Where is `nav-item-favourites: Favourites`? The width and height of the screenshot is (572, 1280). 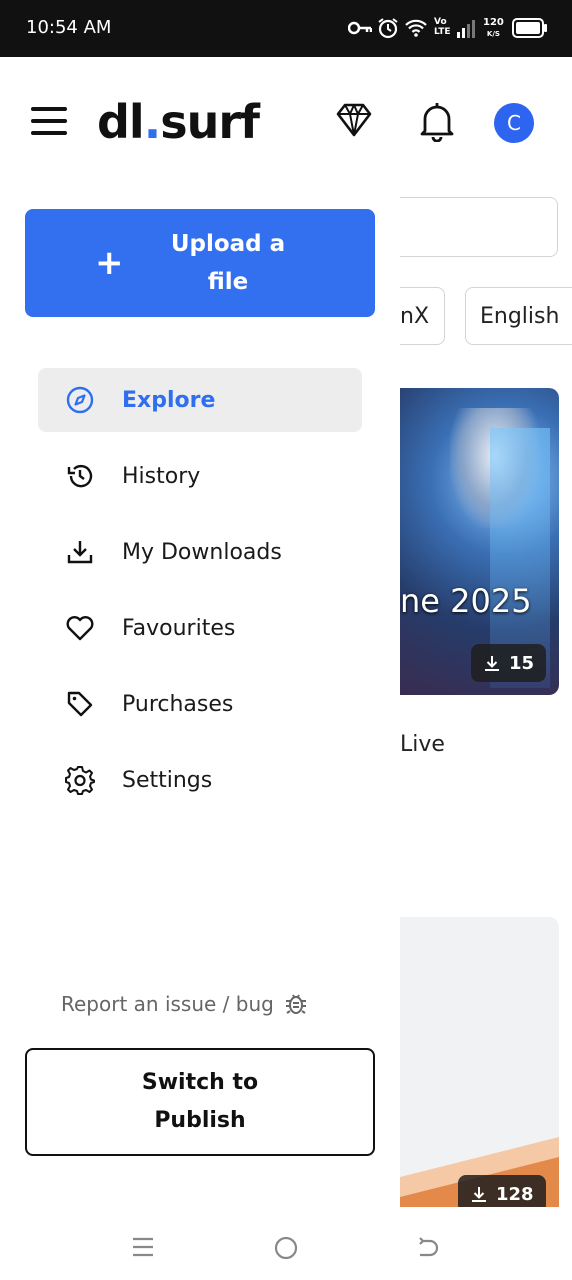
nav-item-favourites: Favourites is located at coordinates (200, 628).